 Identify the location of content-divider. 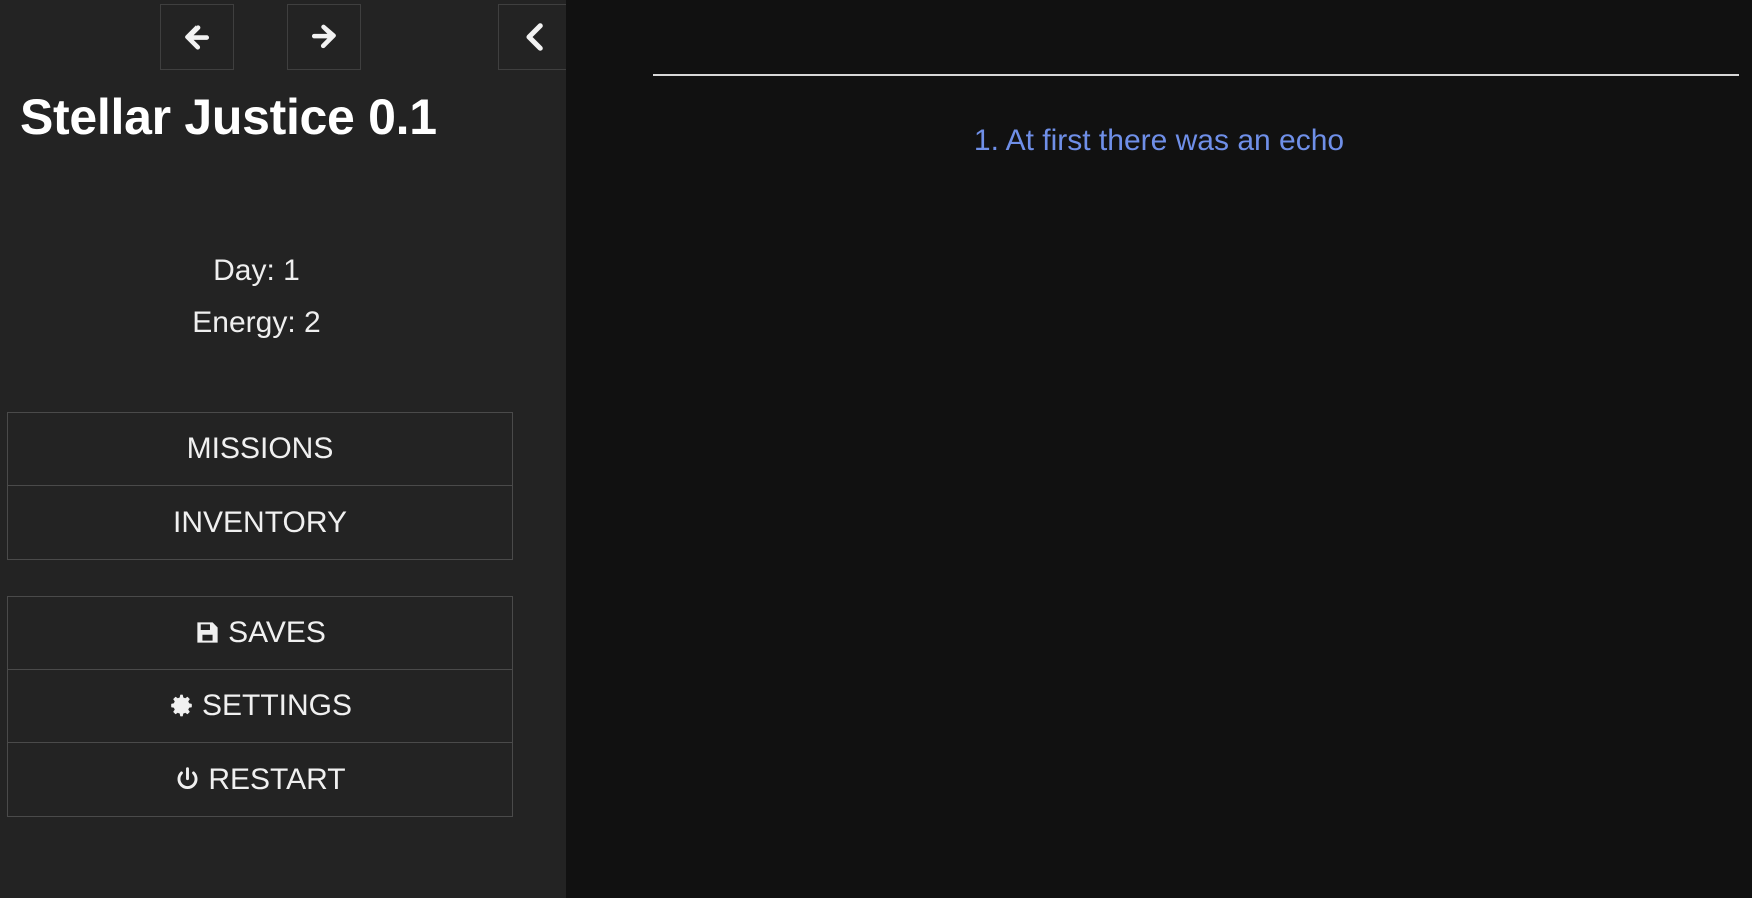
(1196, 75).